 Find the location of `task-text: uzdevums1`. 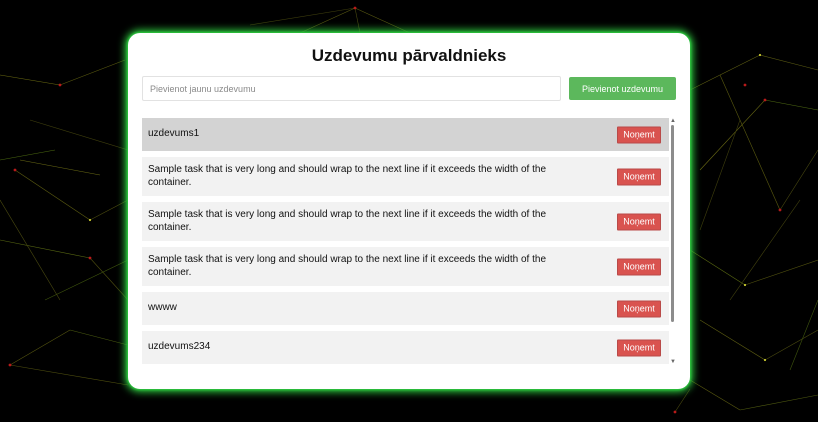

task-text: uzdevums1 is located at coordinates (174, 134).